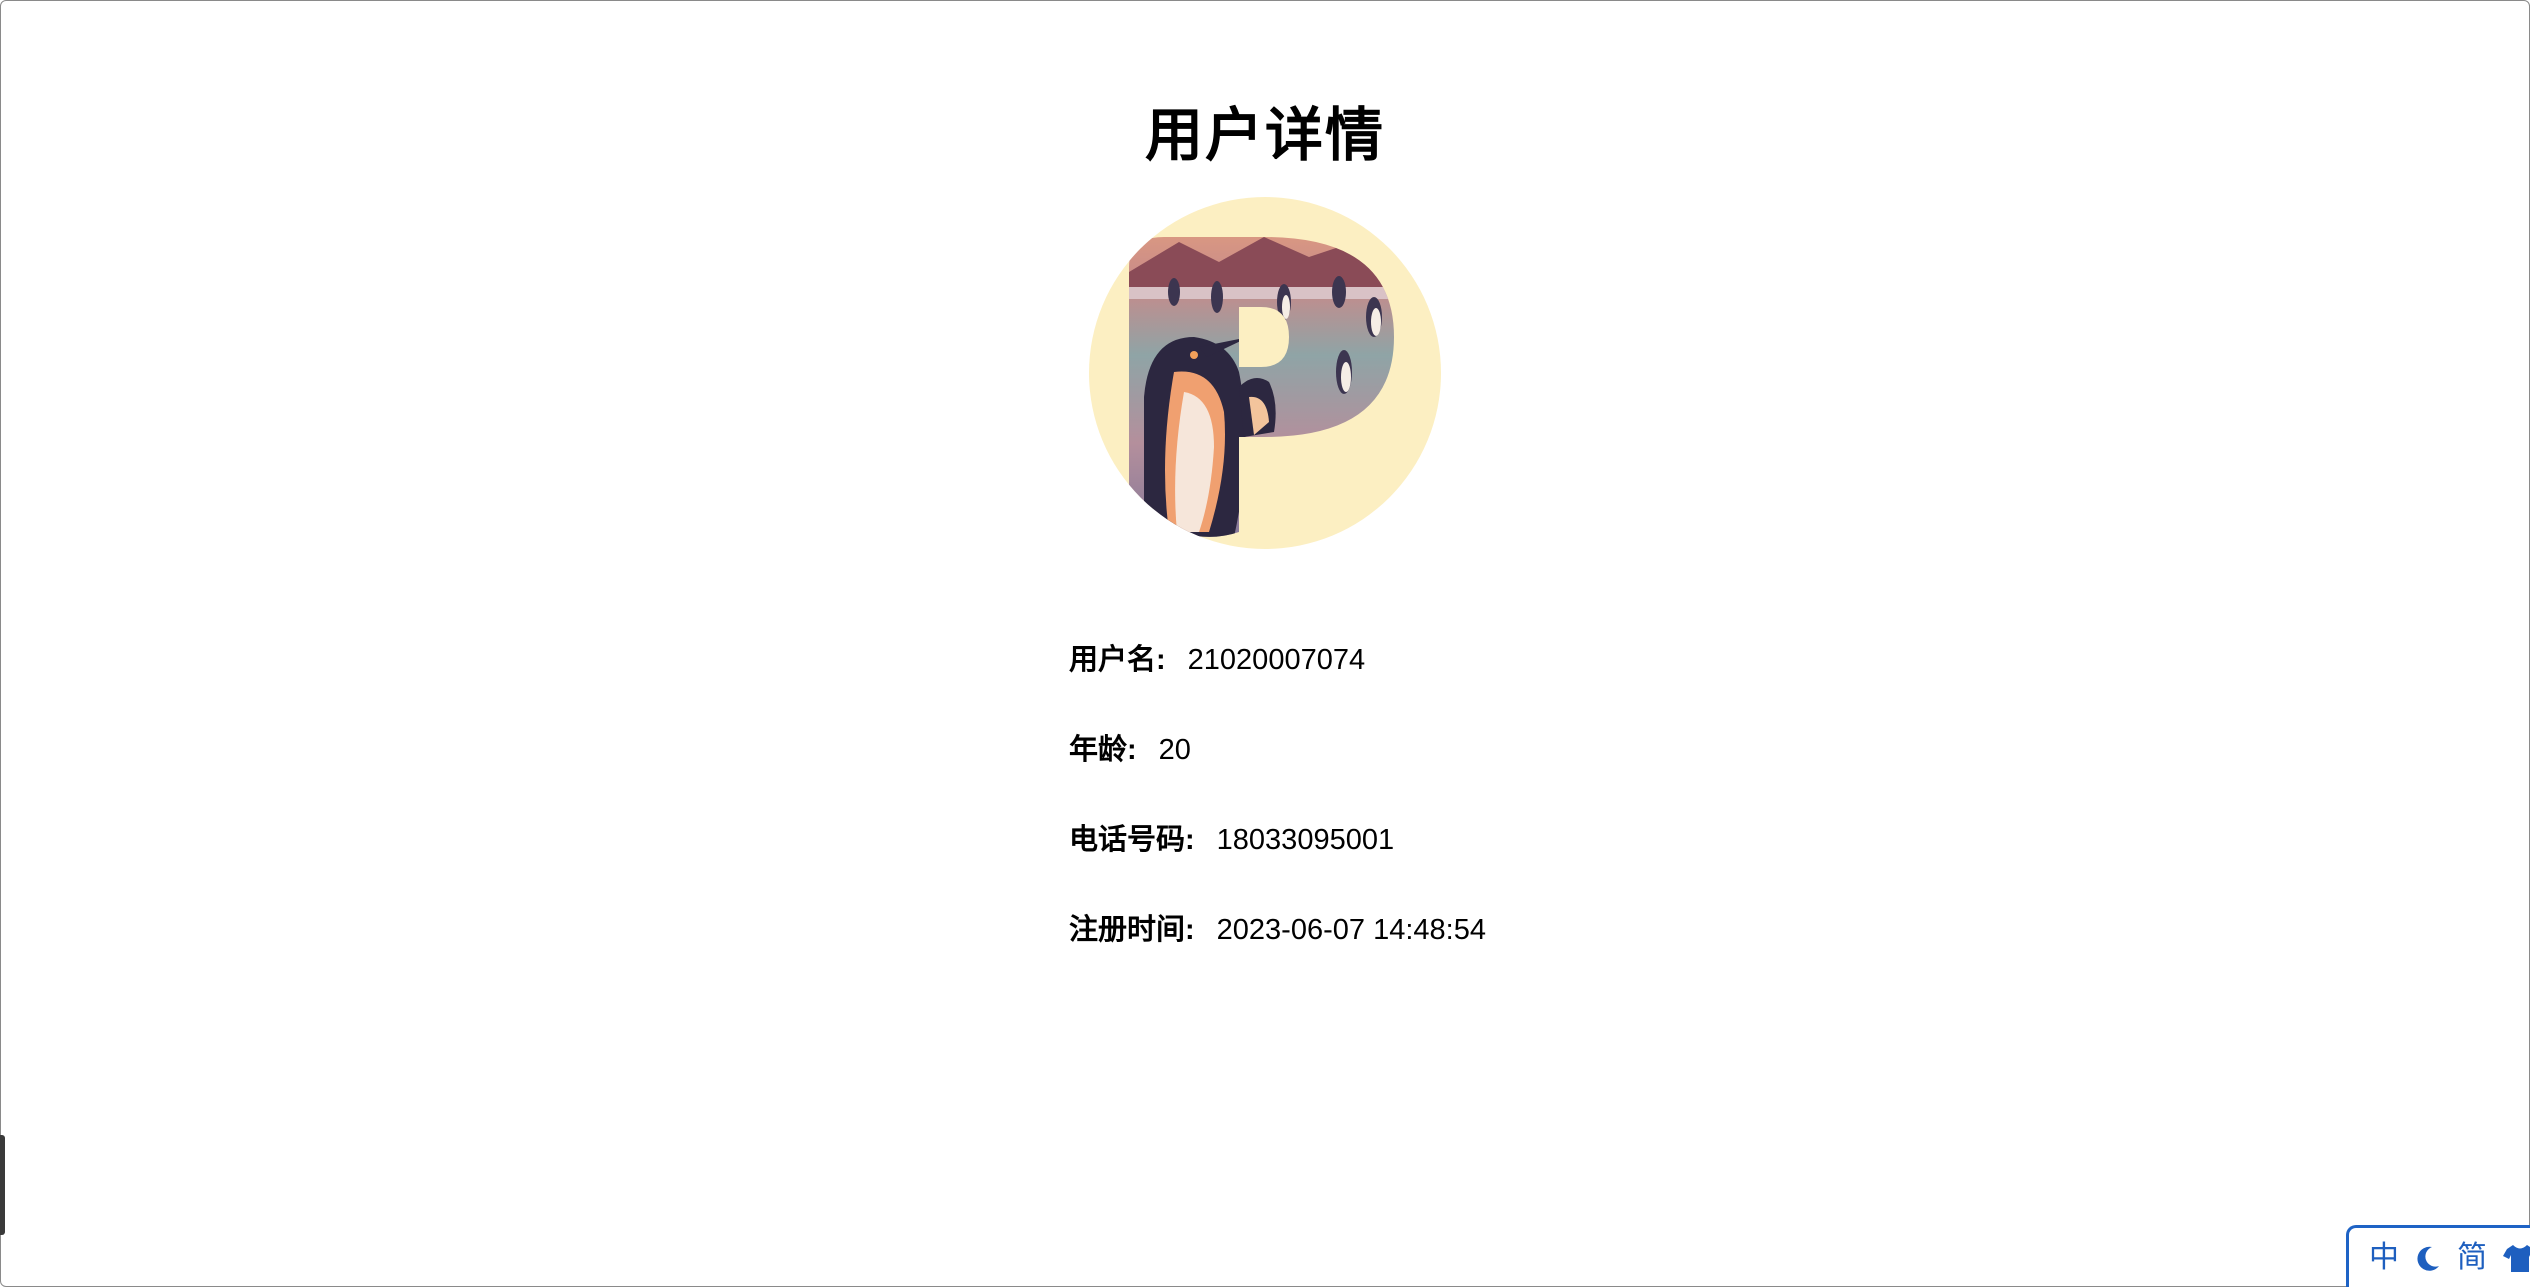 The height and width of the screenshot is (1287, 2530). I want to click on register-time-row: 注册时间: 2023-06-07 14:48:54, so click(1277, 955).